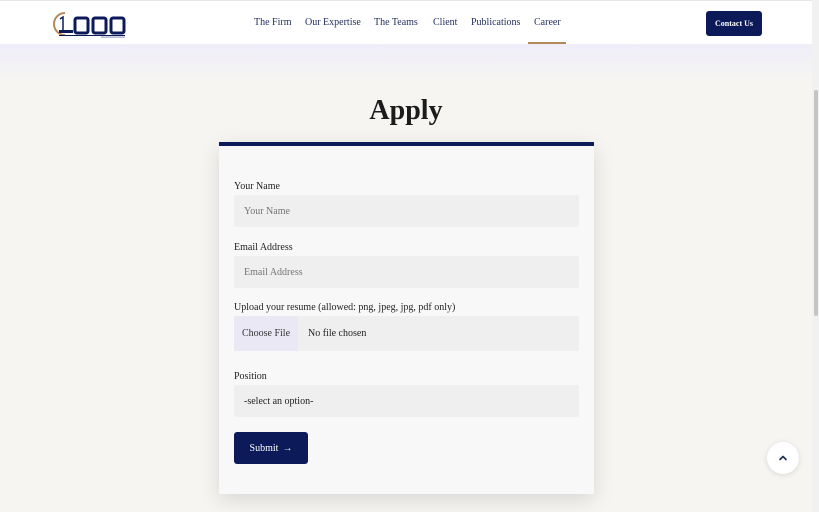  I want to click on page-title: Apply, so click(406, 110).